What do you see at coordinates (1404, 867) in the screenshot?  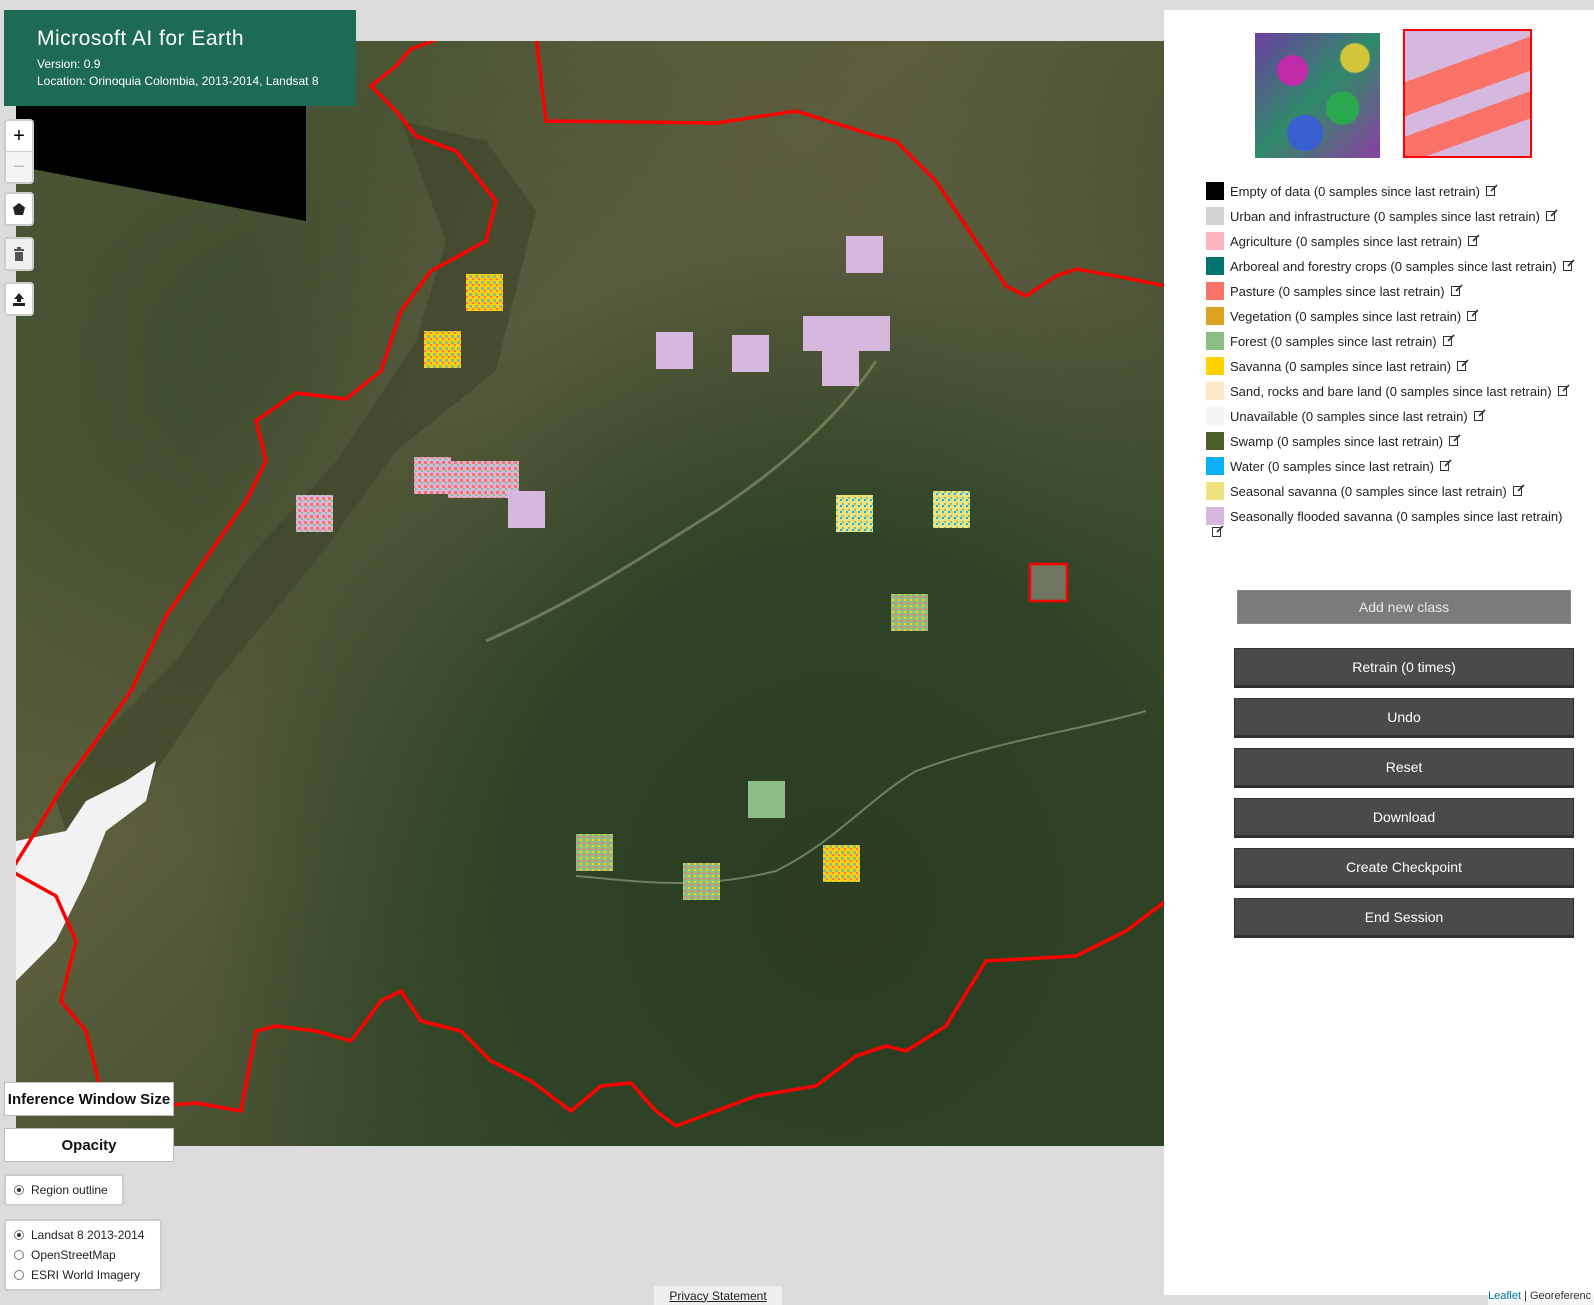 I see `create-checkpoint-button: Create Checkpoint` at bounding box center [1404, 867].